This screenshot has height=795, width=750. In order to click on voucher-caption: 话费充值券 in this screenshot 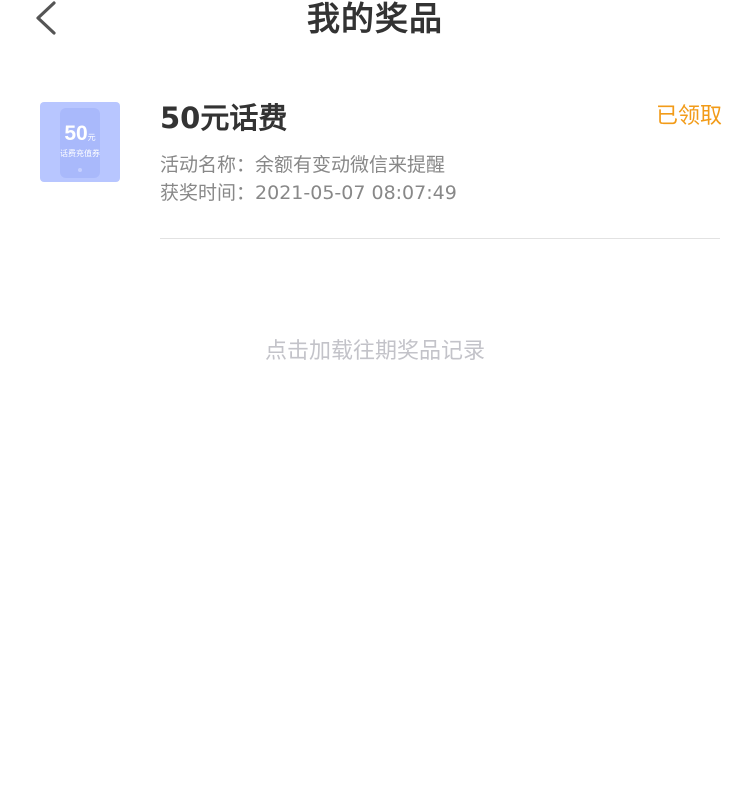, I will do `click(80, 153)`.